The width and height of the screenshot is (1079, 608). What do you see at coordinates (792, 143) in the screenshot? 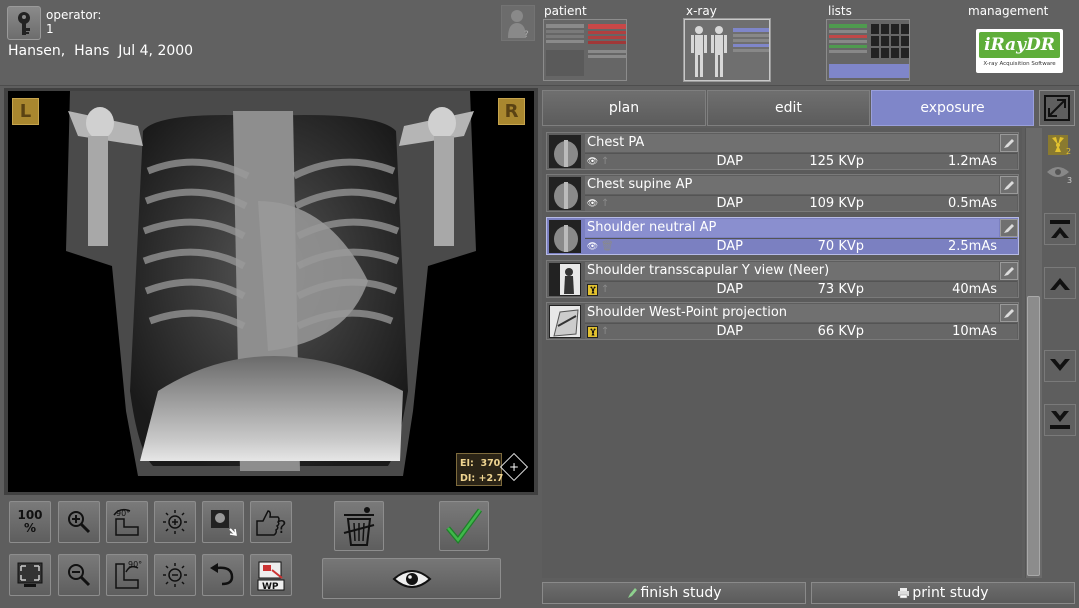
I see `exposure-name: Chest PA` at bounding box center [792, 143].